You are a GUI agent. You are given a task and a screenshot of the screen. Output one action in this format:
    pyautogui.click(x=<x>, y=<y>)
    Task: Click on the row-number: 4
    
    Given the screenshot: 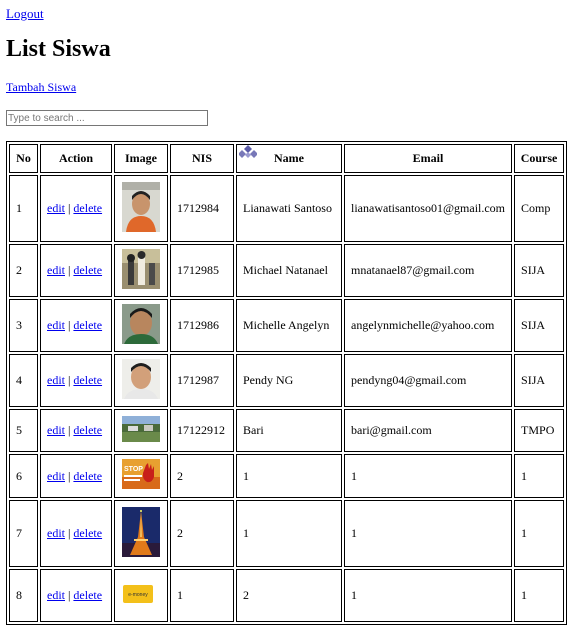 What is the action you would take?
    pyautogui.click(x=23, y=380)
    